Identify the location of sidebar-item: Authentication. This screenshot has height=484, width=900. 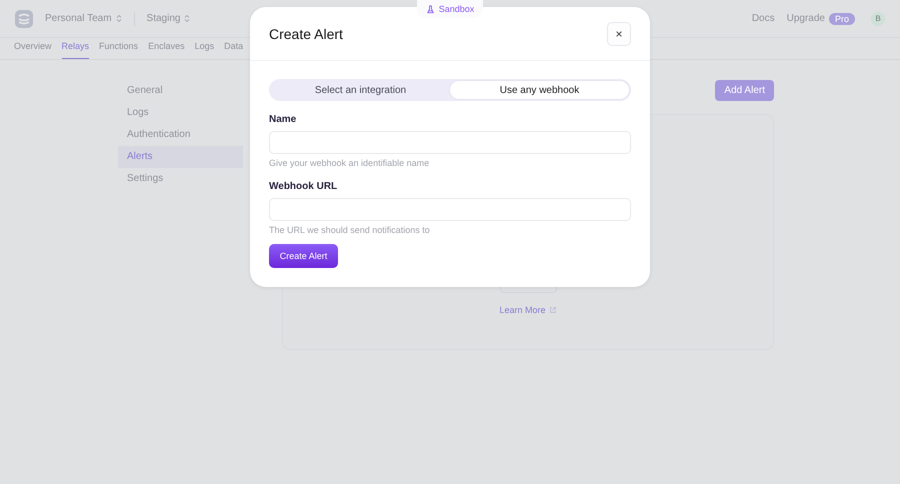
(180, 135).